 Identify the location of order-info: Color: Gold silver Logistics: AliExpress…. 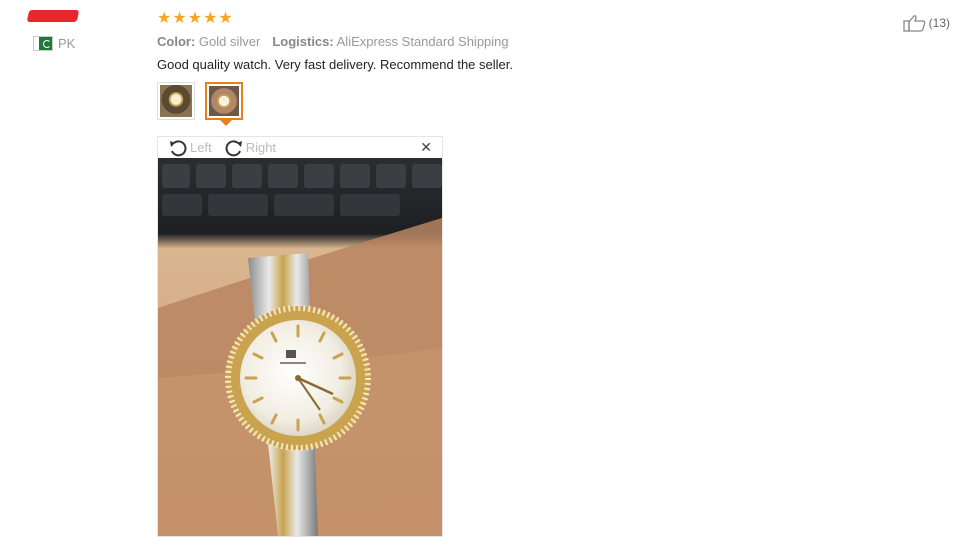
(507, 41).